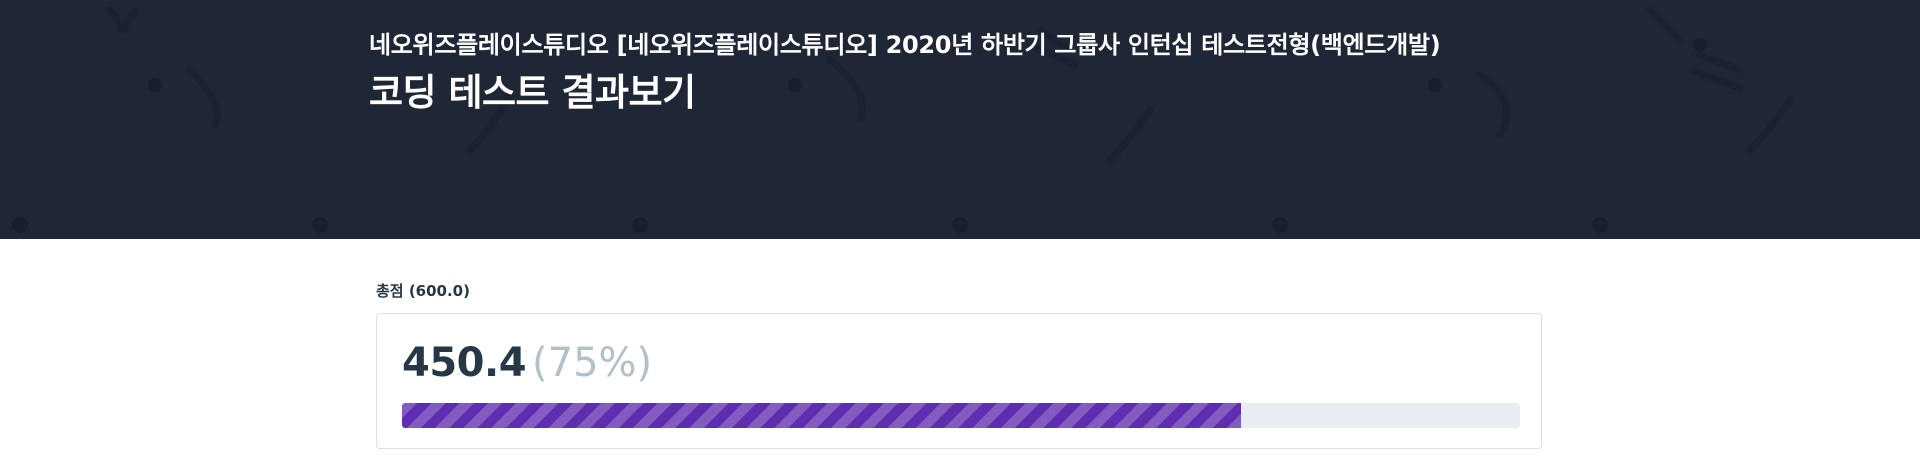 The width and height of the screenshot is (1920, 466). Describe the element at coordinates (592, 363) in the screenshot. I see `score-percent: (75%)` at that location.